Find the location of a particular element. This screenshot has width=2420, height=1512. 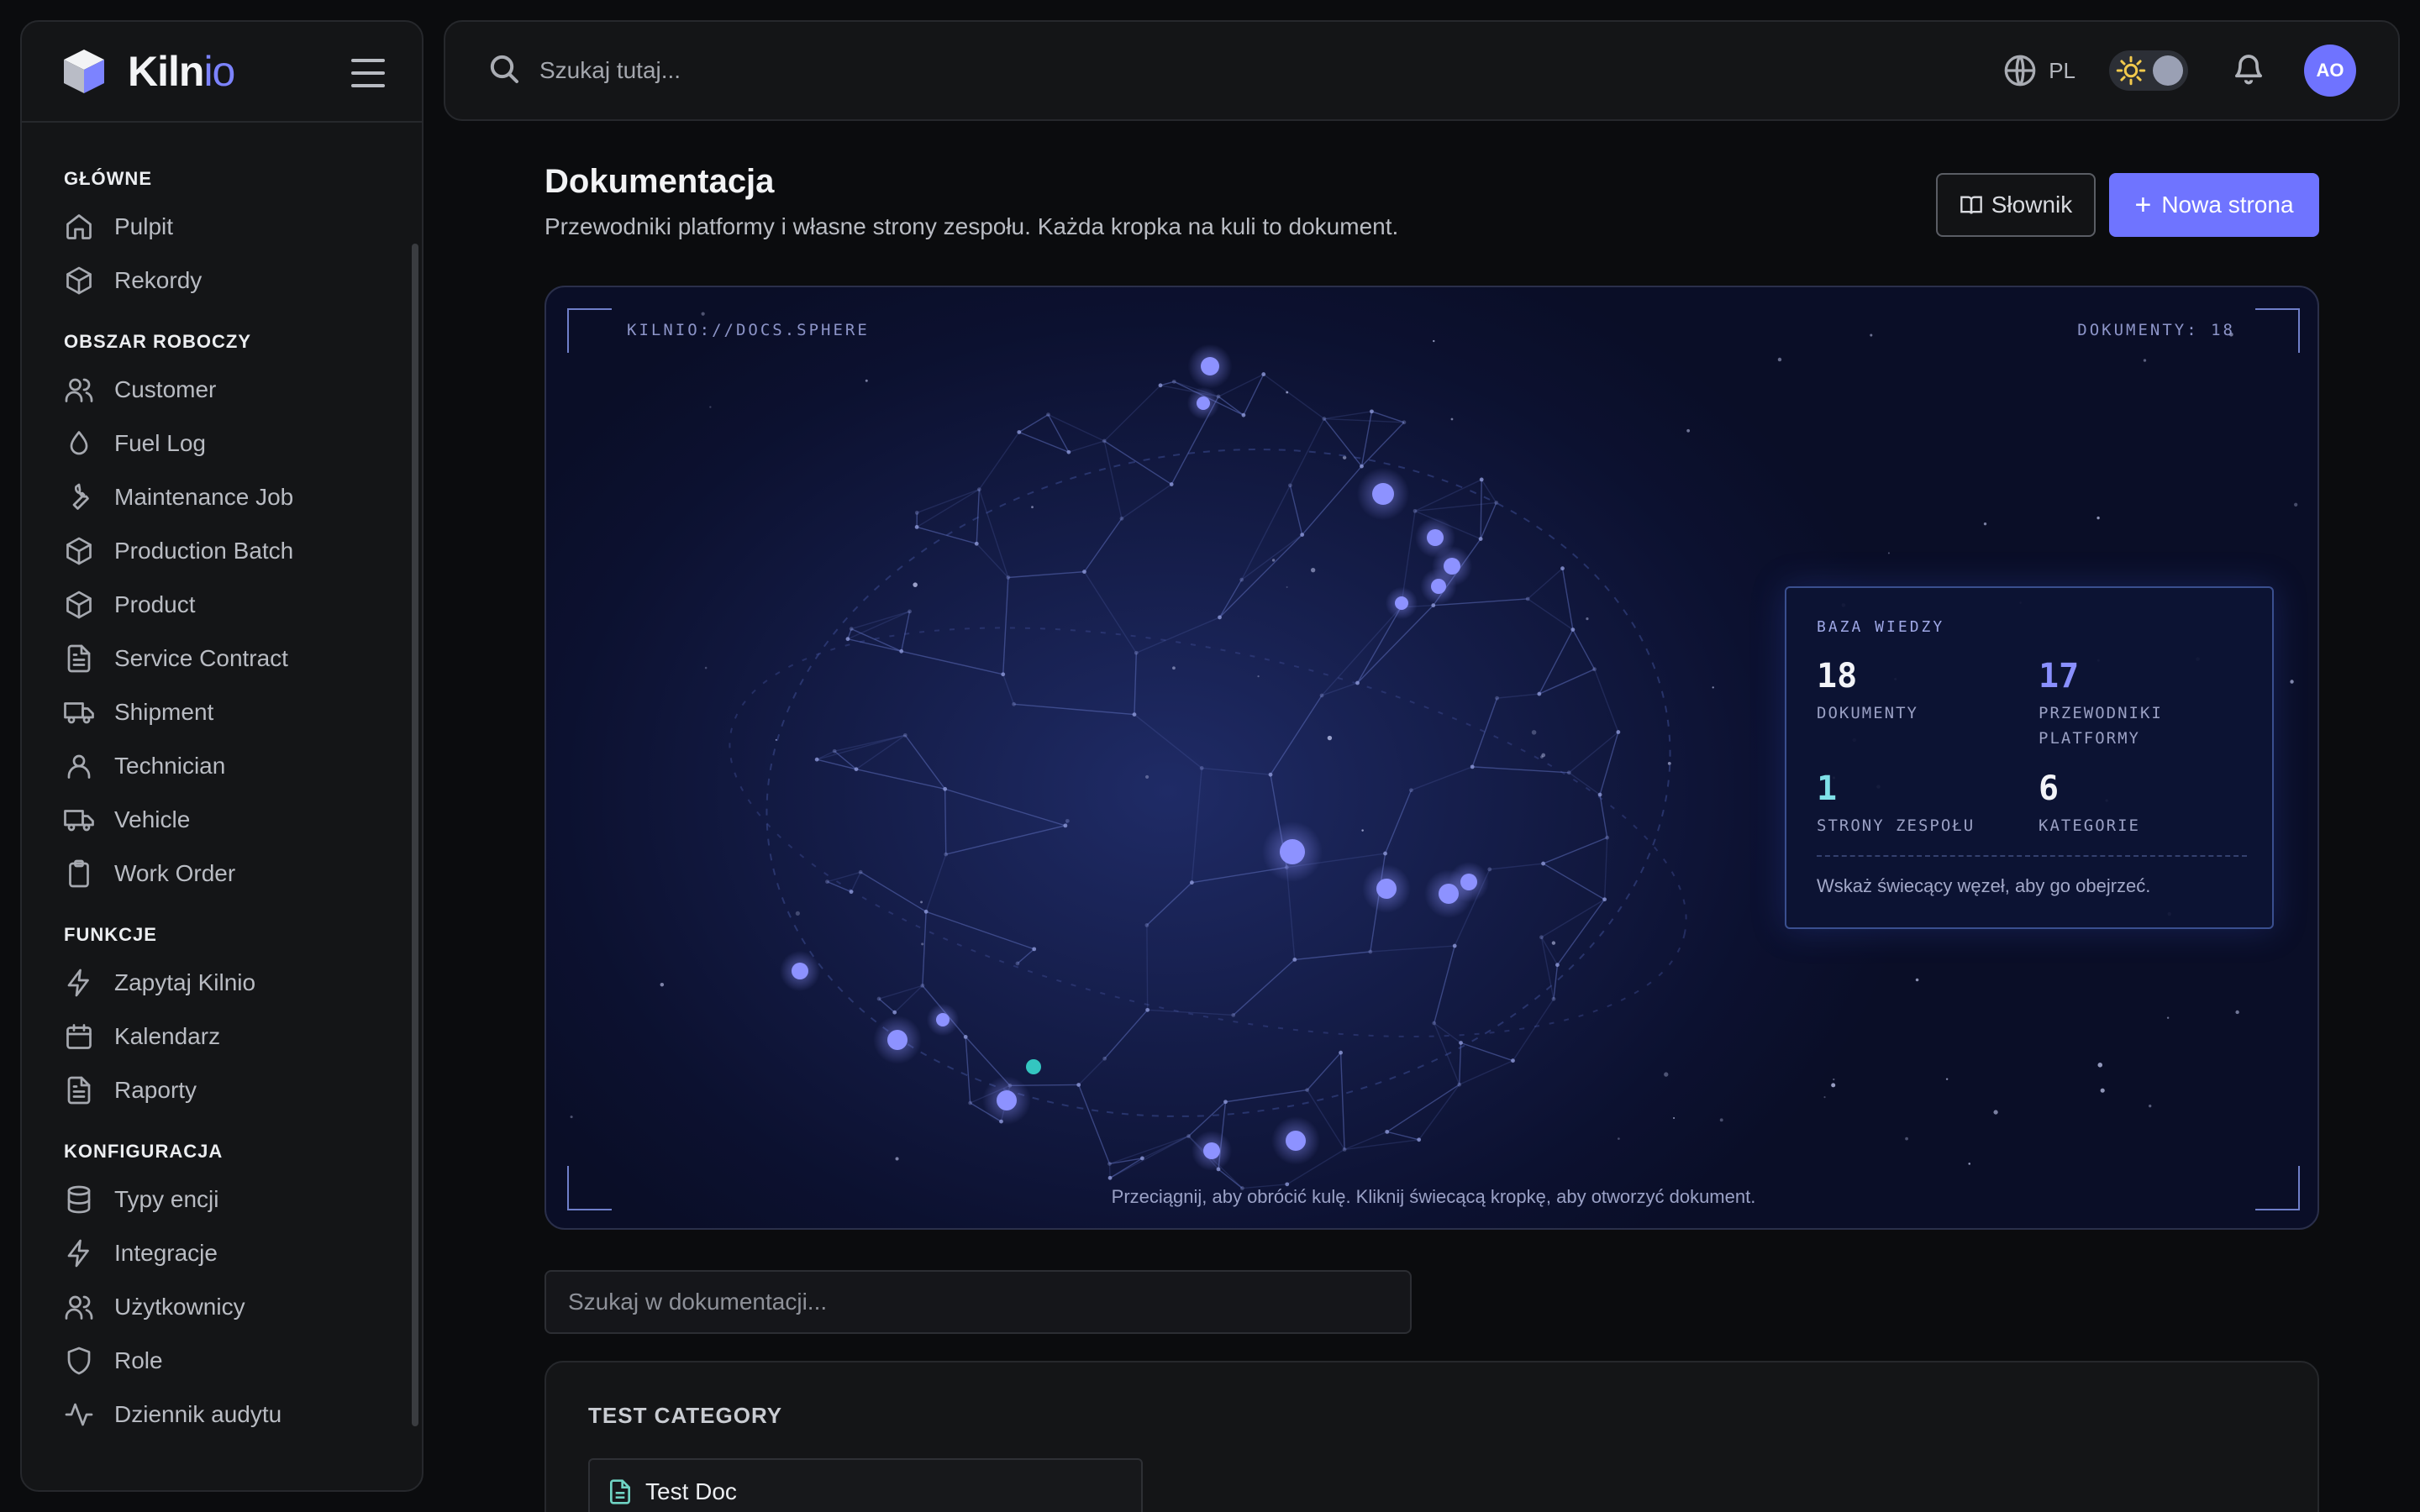

sidebar-item-integrations: Integracje is located at coordinates (222, 1253).